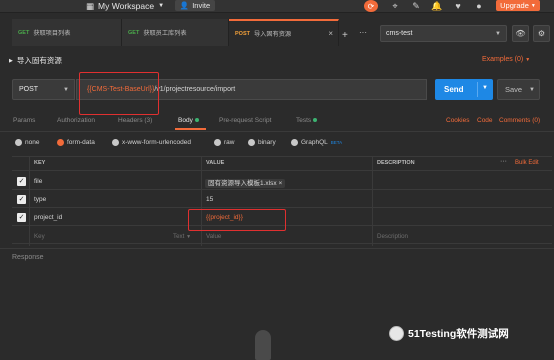 This screenshot has width=554, height=360. What do you see at coordinates (29, 89) in the screenshot?
I see `method-value: POST` at bounding box center [29, 89].